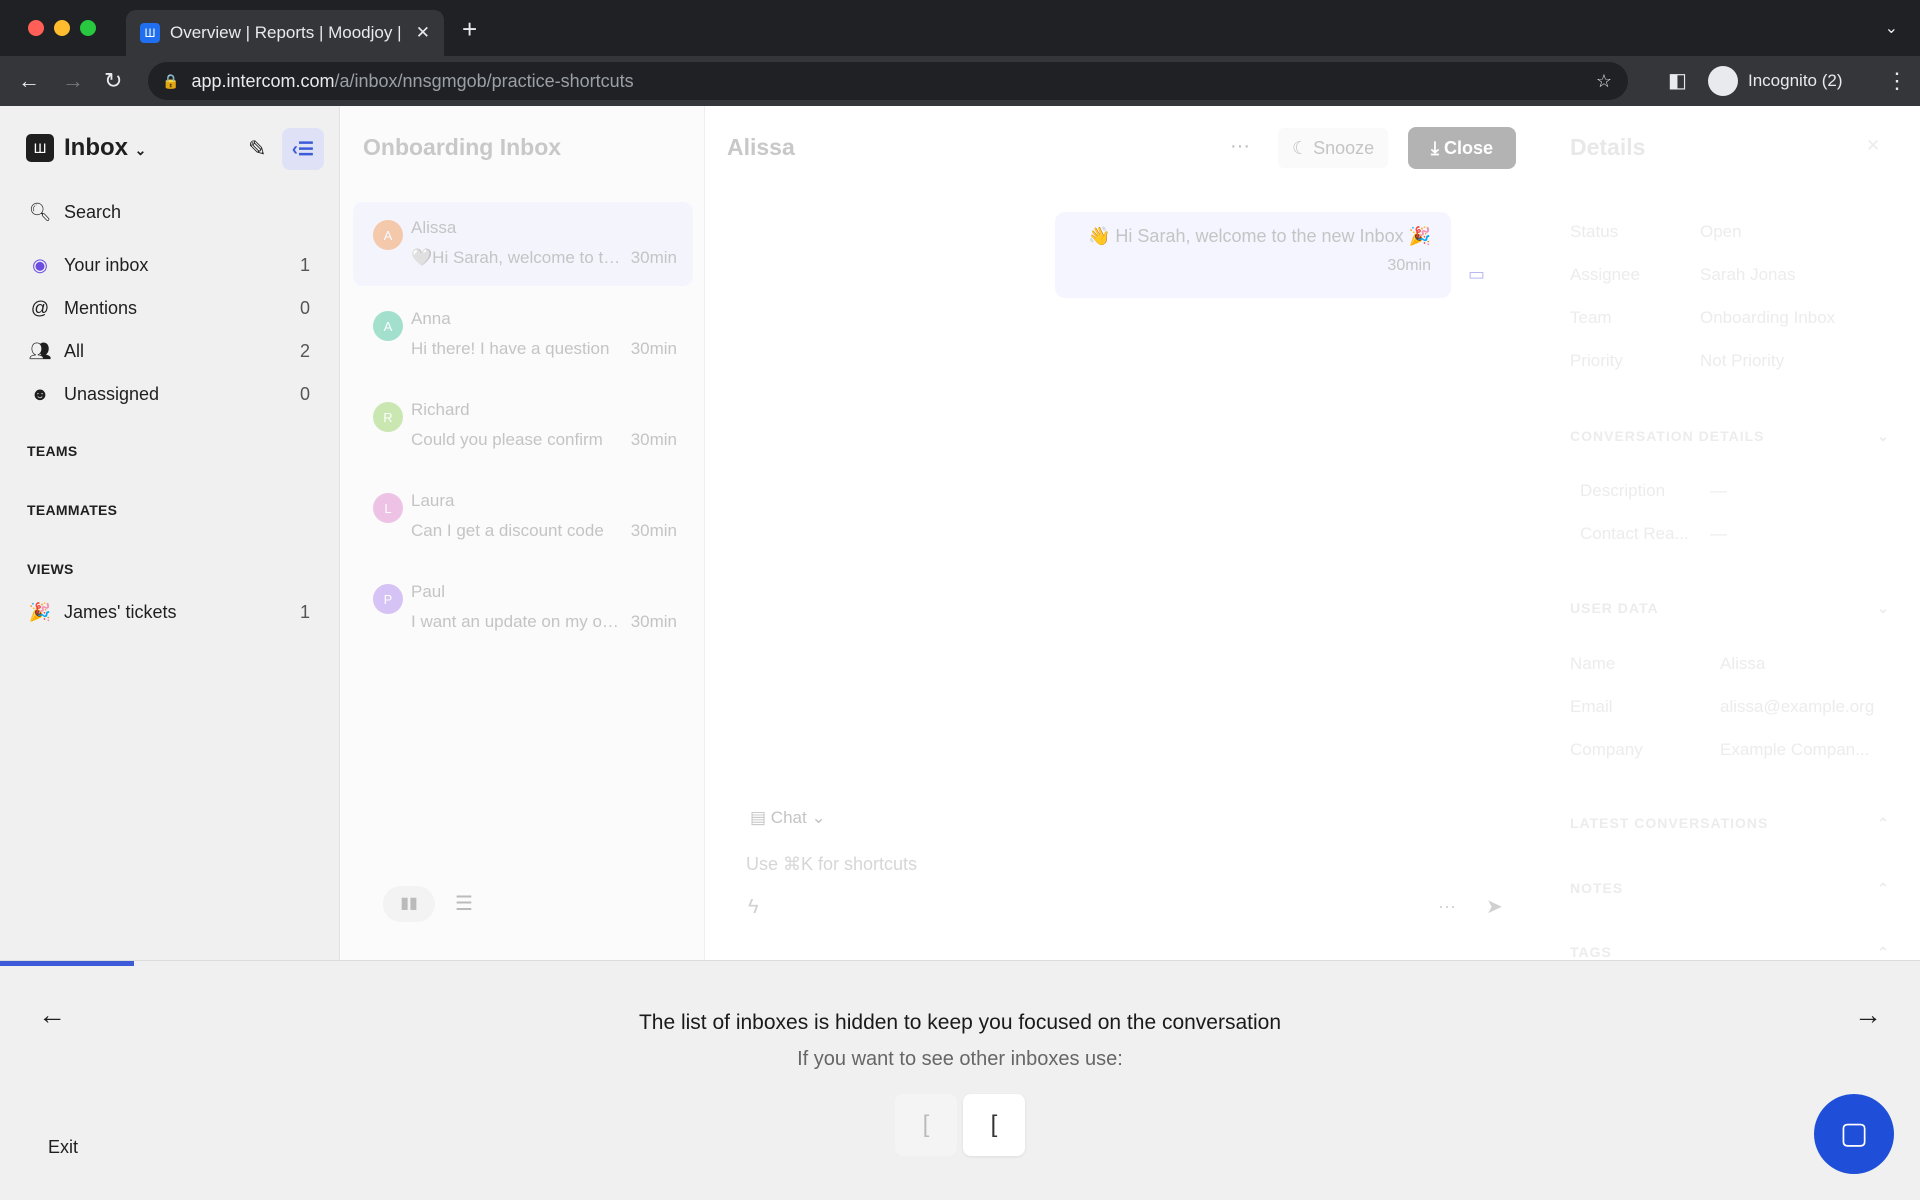 This screenshot has width=1920, height=1200. I want to click on sidebar-item-all: 👥︎ All 2, so click(169, 351).